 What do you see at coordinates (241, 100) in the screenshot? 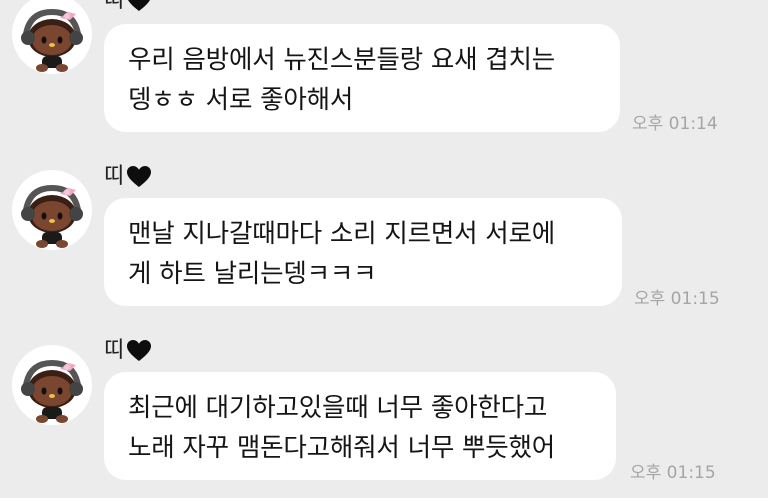
I see `message-line: 뎅ㅎㅎ 서로 좋아해서` at bounding box center [241, 100].